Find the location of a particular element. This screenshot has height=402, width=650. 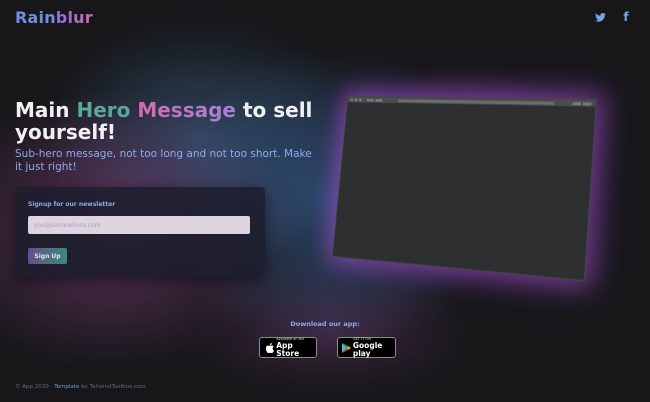

logo: Rainblur is located at coordinates (54, 17).